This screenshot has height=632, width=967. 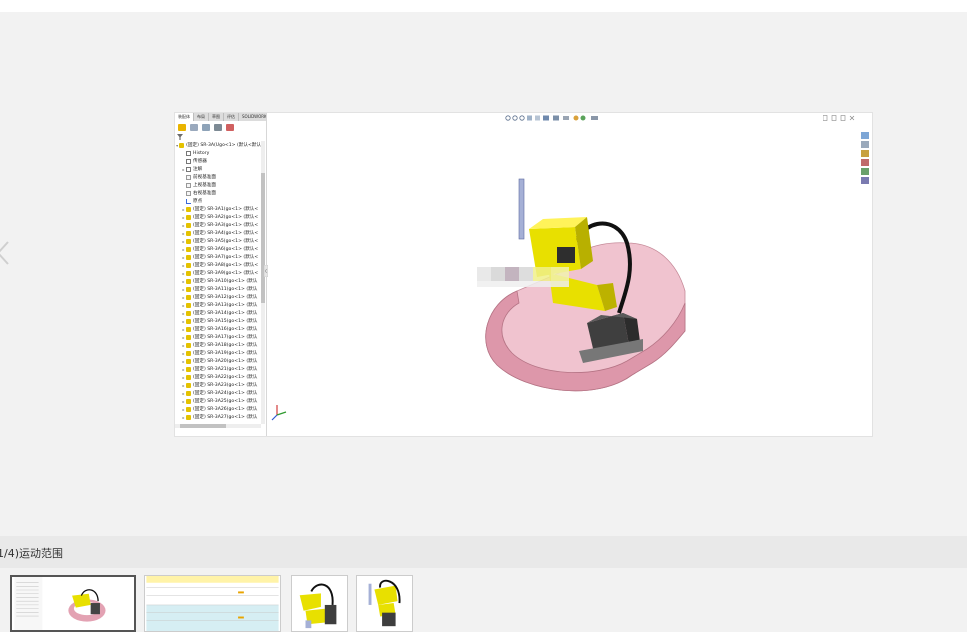 I want to click on tree-item-label: History, so click(x=201, y=153).